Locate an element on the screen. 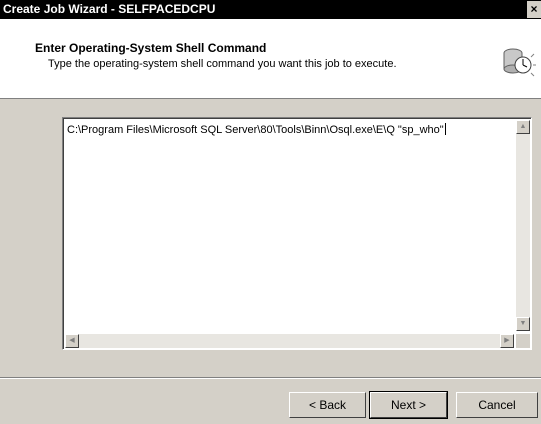  title-bar: Create Job Wizard - SELFPACEDCPU × is located at coordinates (270, 9).